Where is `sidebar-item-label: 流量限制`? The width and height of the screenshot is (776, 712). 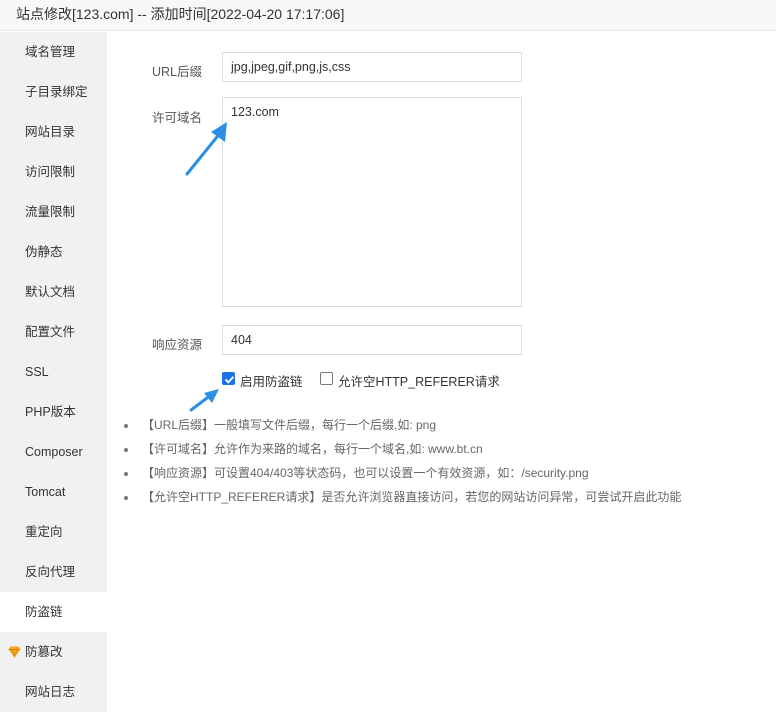 sidebar-item-label: 流量限制 is located at coordinates (50, 212).